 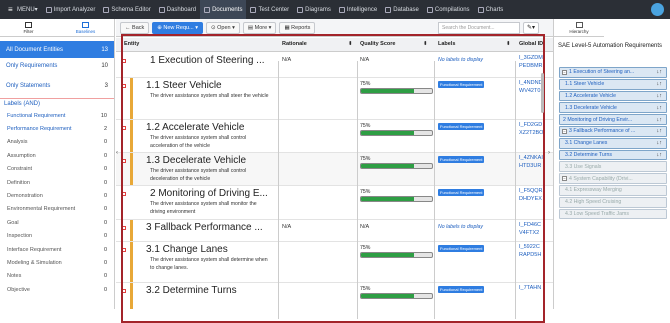 I want to click on nav-diagram: Diagrams, so click(x=314, y=9).